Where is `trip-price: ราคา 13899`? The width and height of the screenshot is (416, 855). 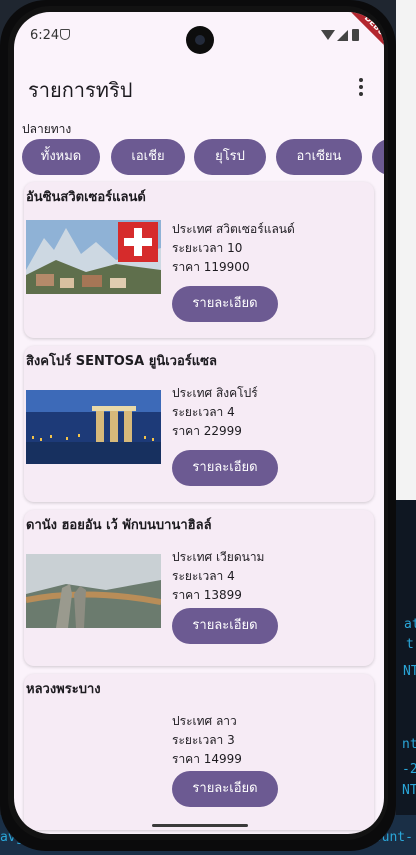 trip-price: ราคา 13899 is located at coordinates (207, 595).